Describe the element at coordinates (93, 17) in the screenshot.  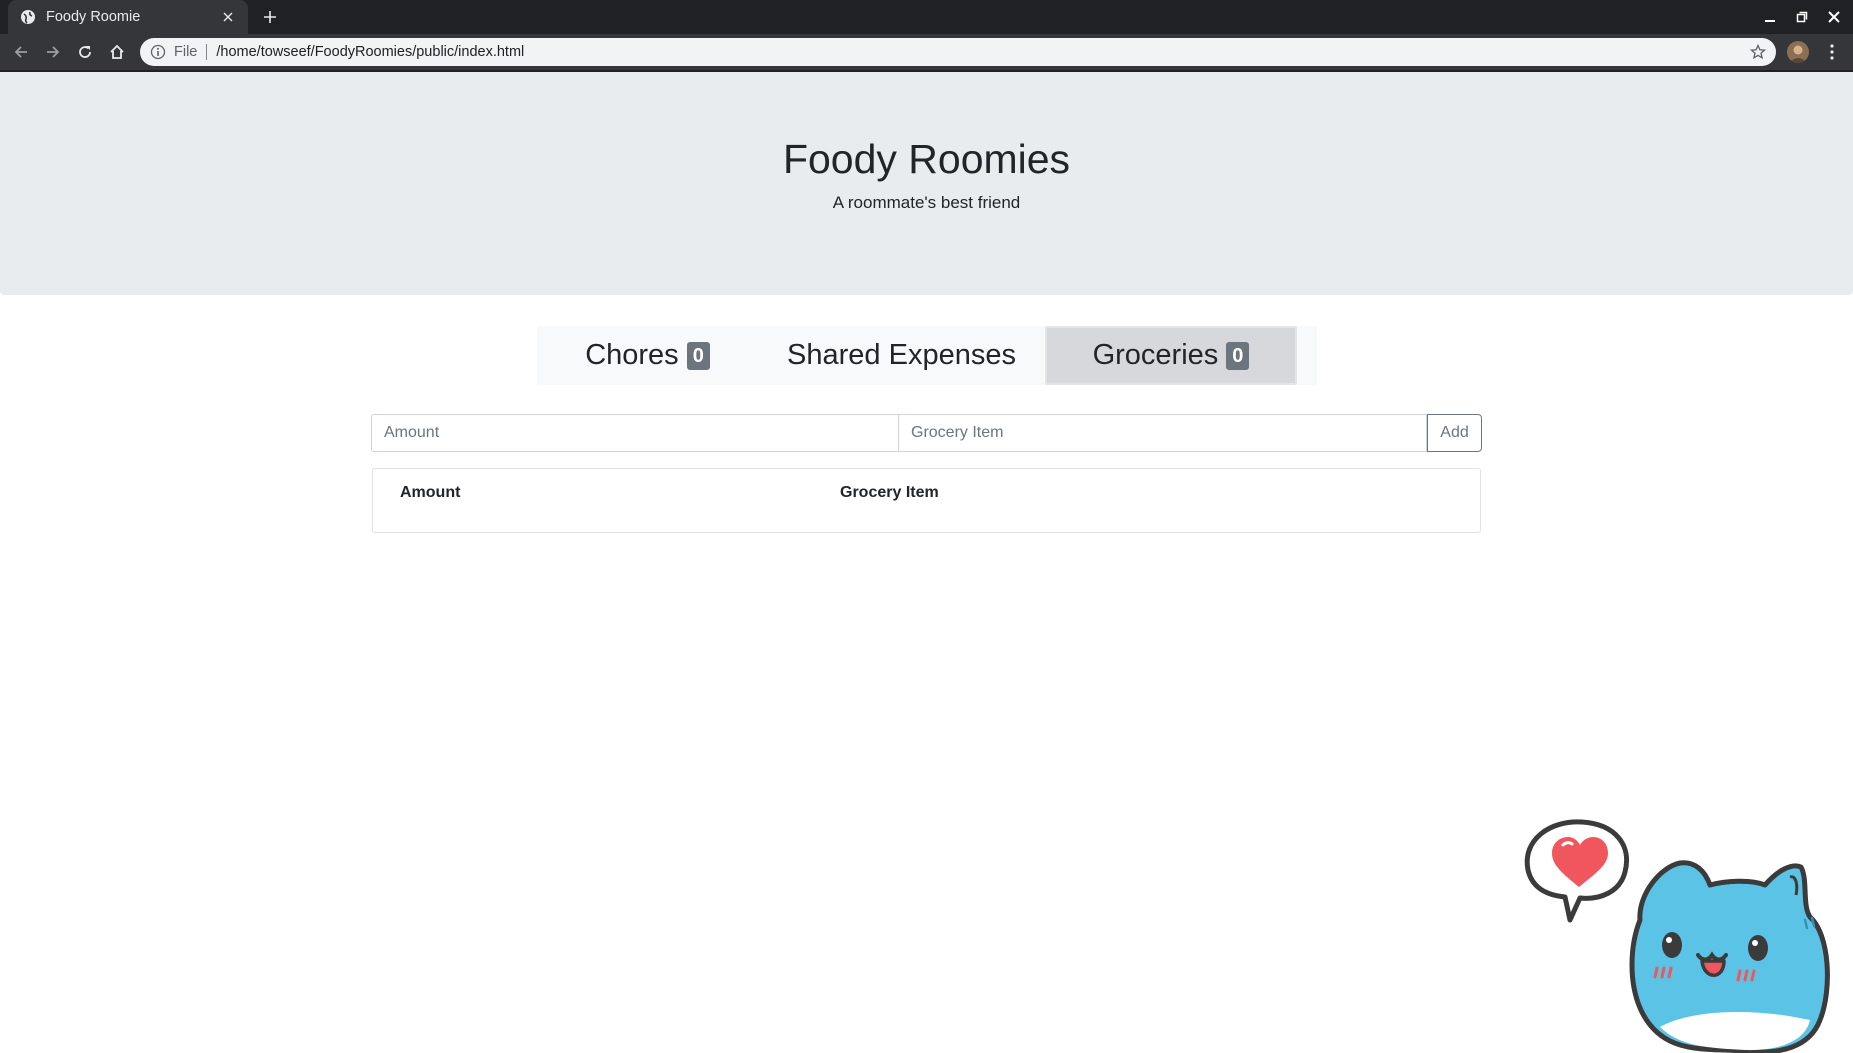
I see `tab-title: Foody Roomie` at that location.